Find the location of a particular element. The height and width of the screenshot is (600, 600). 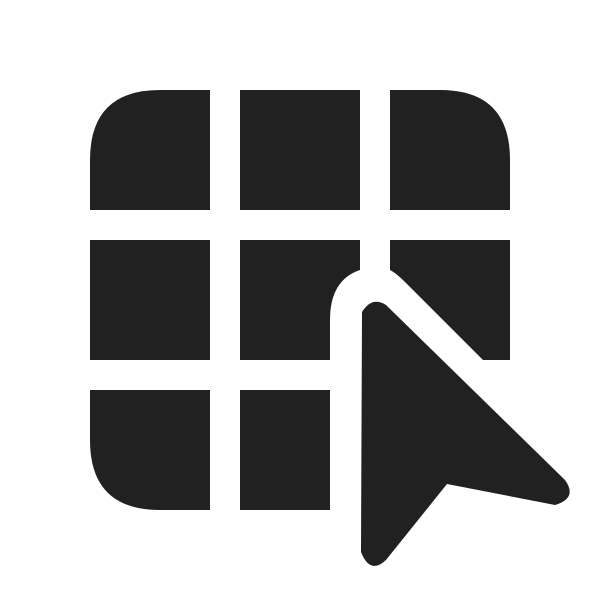

grid-cell-center is located at coordinates (300, 300).